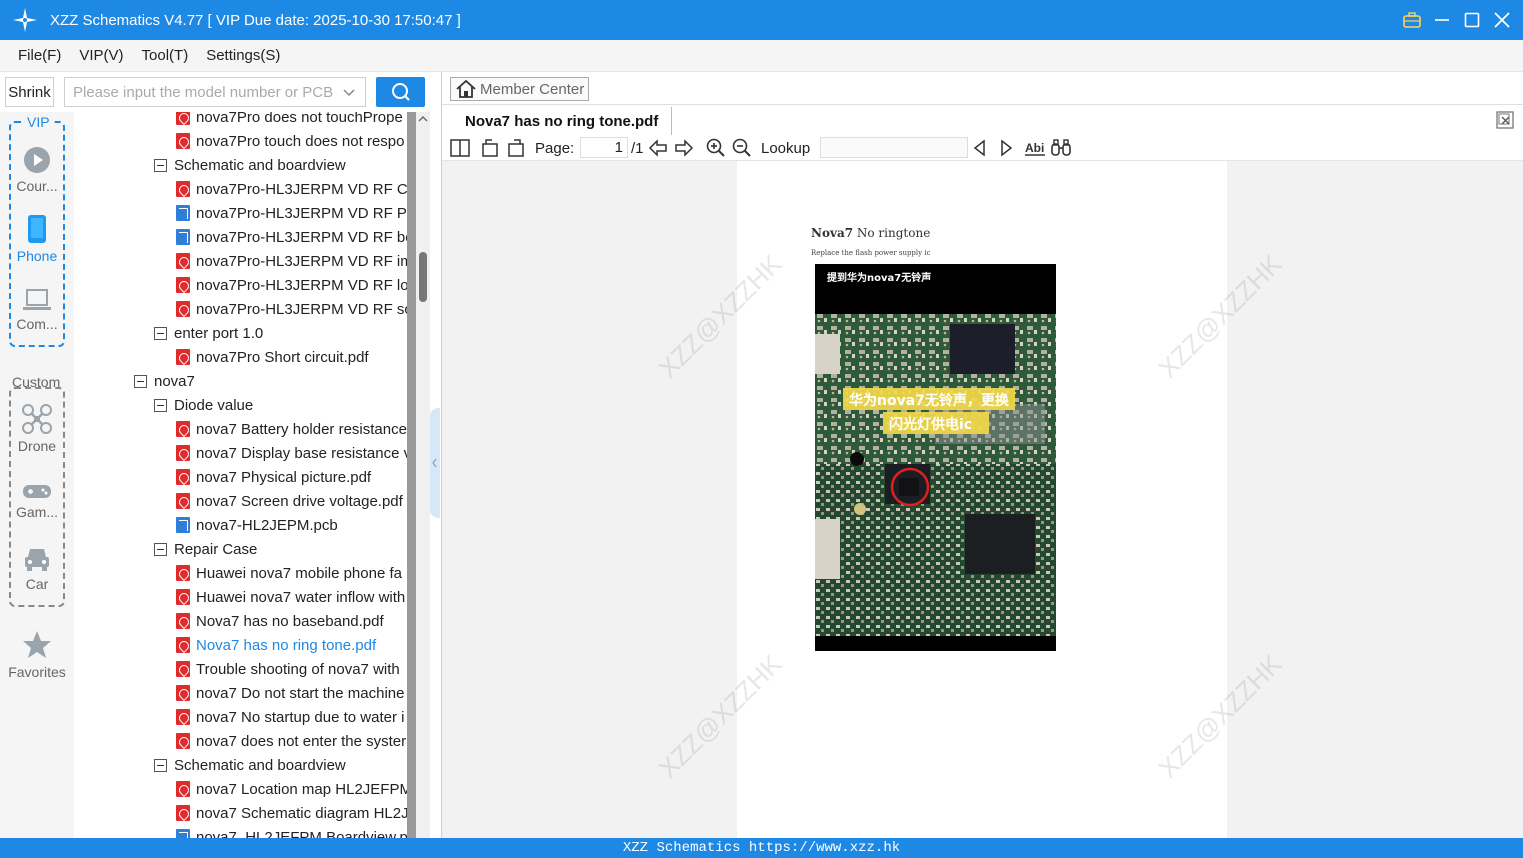 This screenshot has width=1523, height=858. What do you see at coordinates (37, 160) in the screenshot?
I see `play-circle-icon` at bounding box center [37, 160].